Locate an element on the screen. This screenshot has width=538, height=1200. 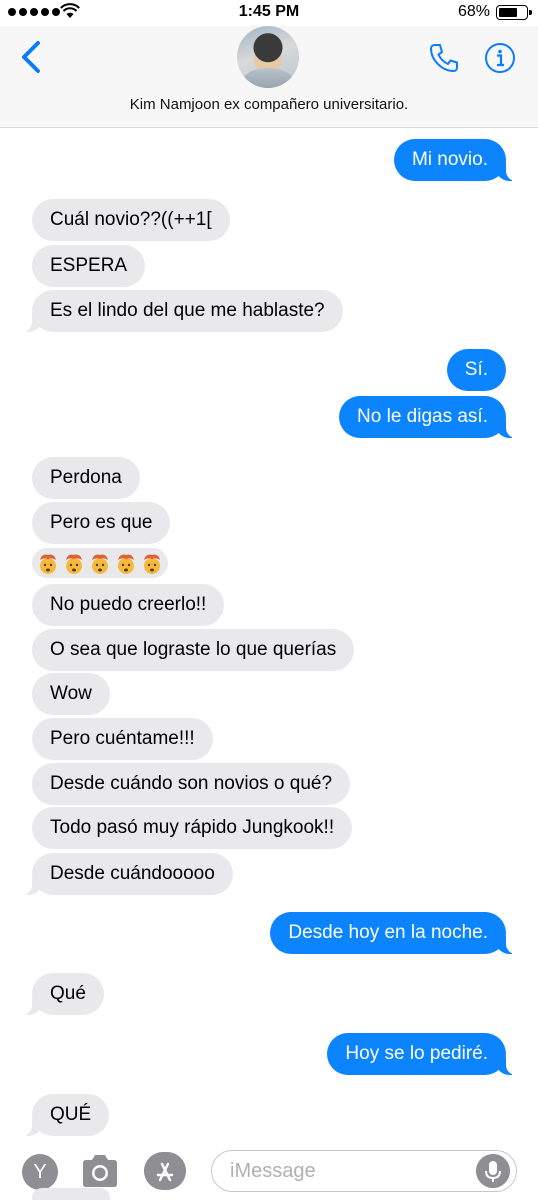
battery-icon is located at coordinates (514, 12).